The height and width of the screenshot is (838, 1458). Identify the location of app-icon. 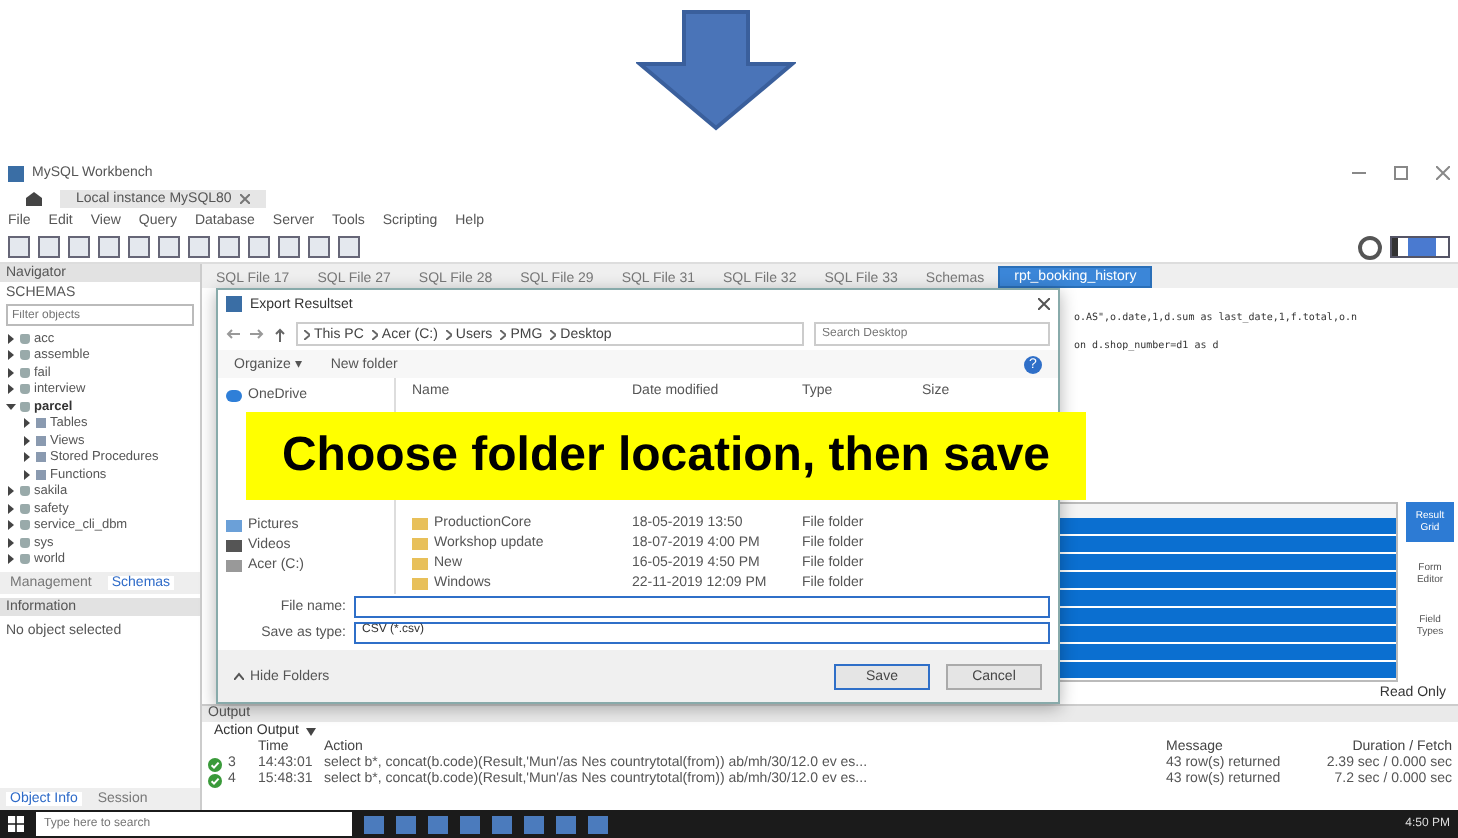
(16, 173).